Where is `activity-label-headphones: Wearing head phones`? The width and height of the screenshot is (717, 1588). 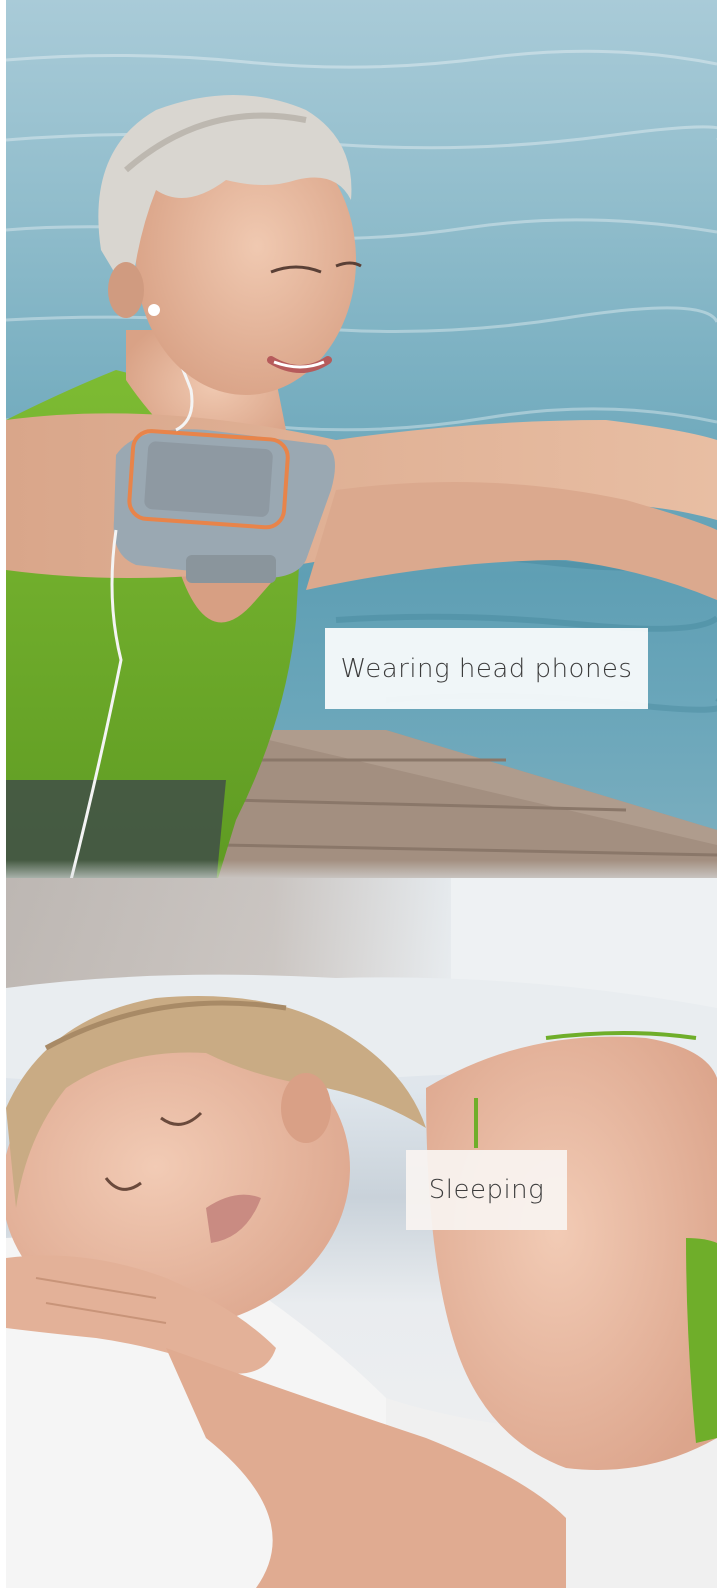
activity-label-headphones: Wearing head phones is located at coordinates (486, 668).